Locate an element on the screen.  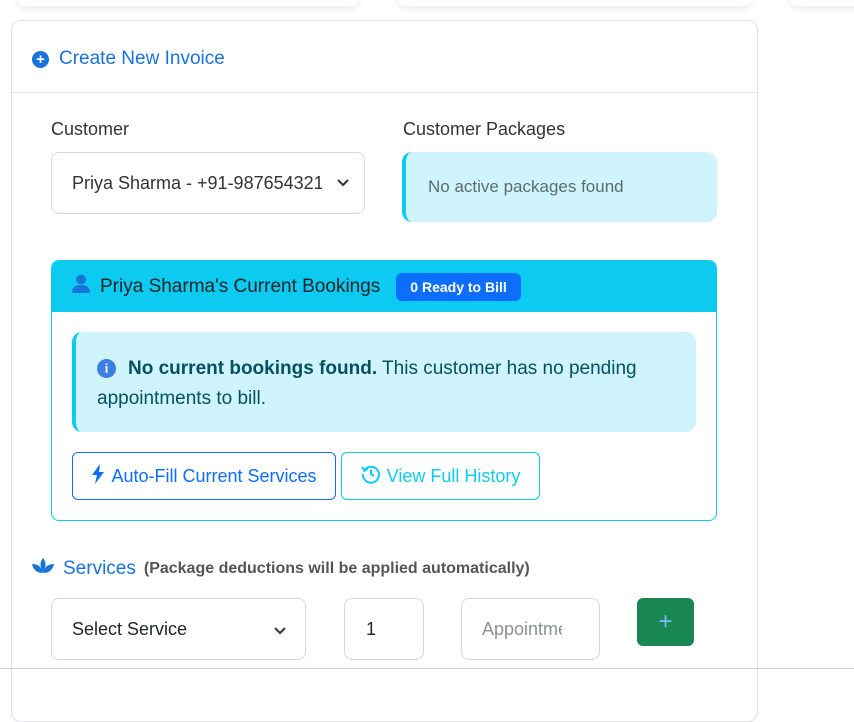
auto-fill-label: Auto-Fill Current Services is located at coordinates (214, 475).